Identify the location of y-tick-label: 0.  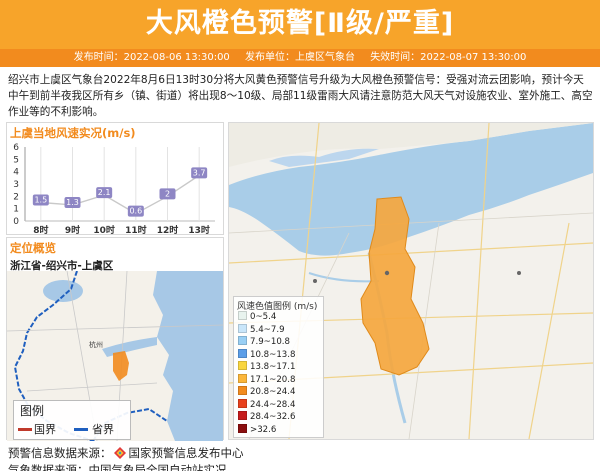
(16, 222).